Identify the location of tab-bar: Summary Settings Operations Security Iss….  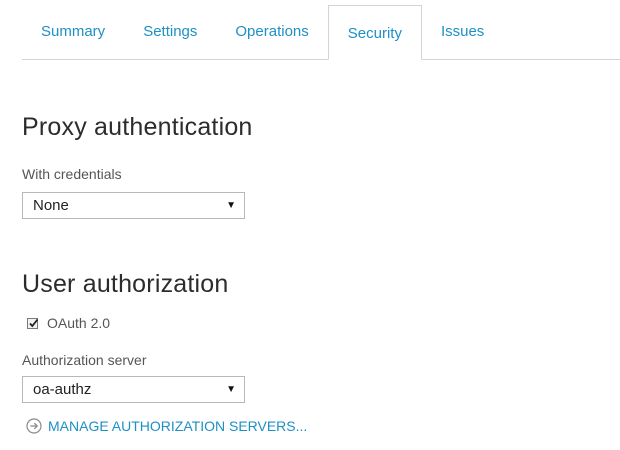
(321, 32).